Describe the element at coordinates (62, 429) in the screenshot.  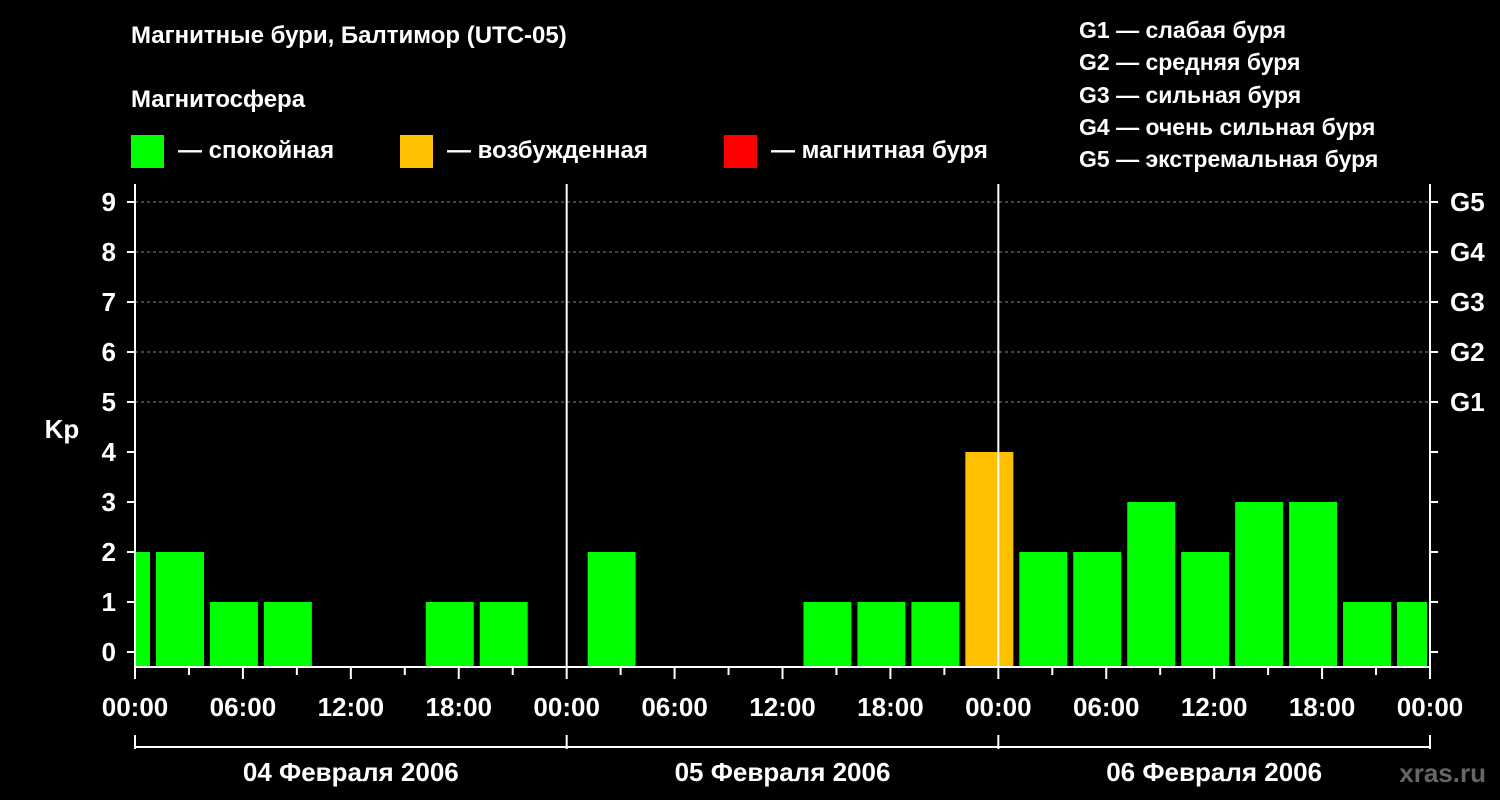
I see `y-axis-label: Kp` at that location.